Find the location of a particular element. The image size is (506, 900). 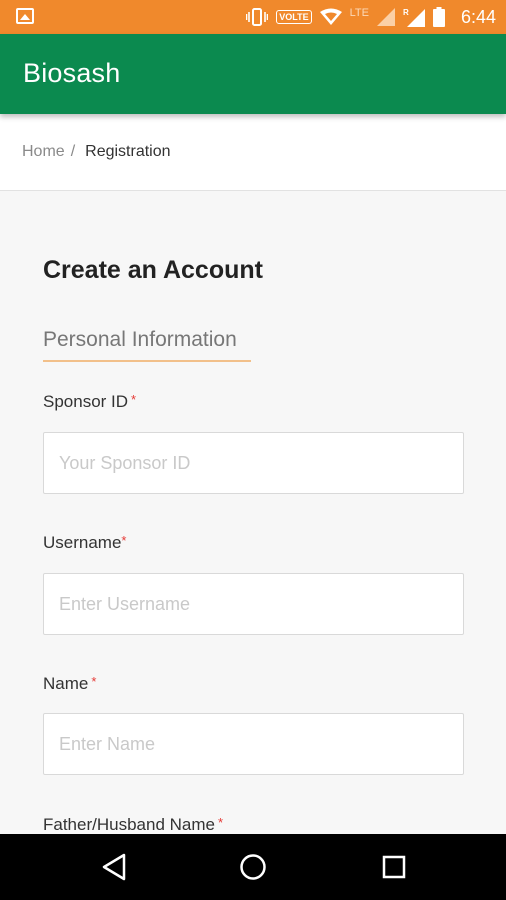

home-icon is located at coordinates (253, 867).